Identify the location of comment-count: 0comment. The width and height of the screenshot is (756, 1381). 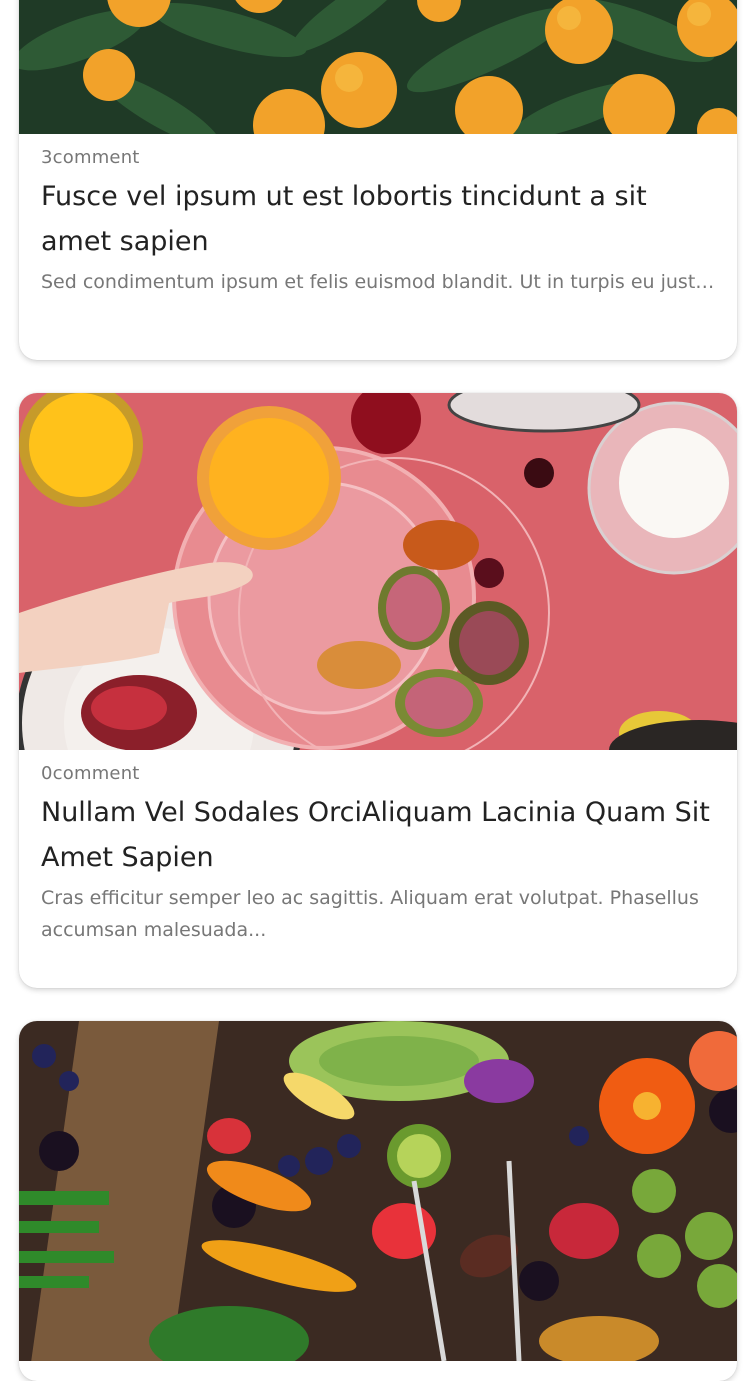
(378, 774).